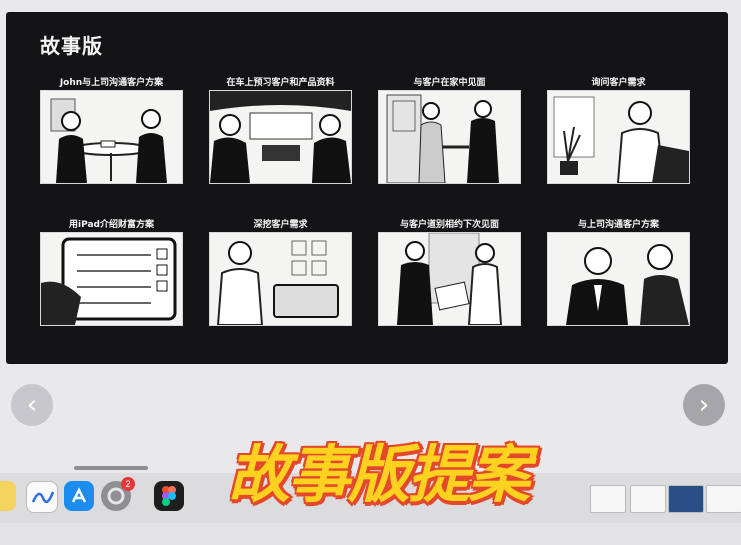 The height and width of the screenshot is (545, 741). I want to click on next-slide-button: ›, so click(704, 405).